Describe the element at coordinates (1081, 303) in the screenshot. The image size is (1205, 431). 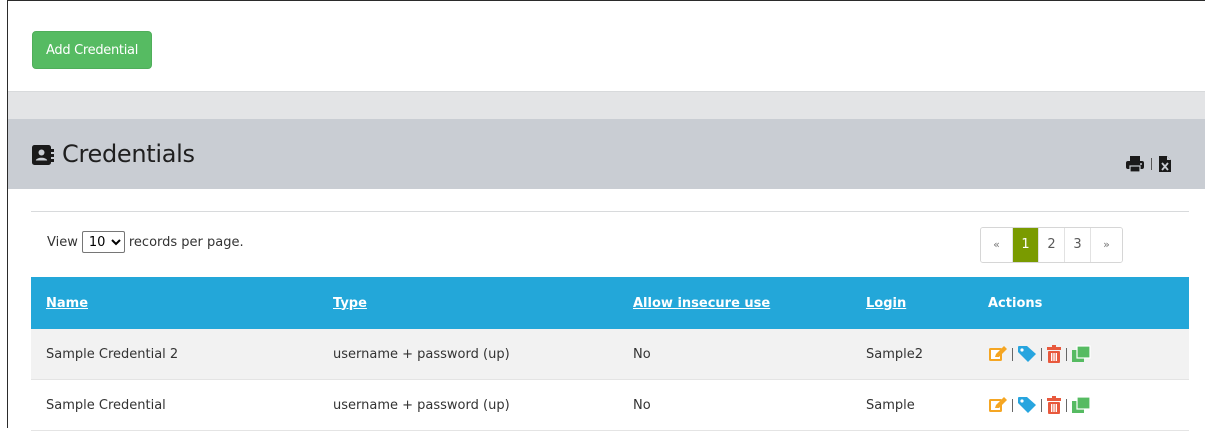
I see `column-header-actions: Actions` at that location.